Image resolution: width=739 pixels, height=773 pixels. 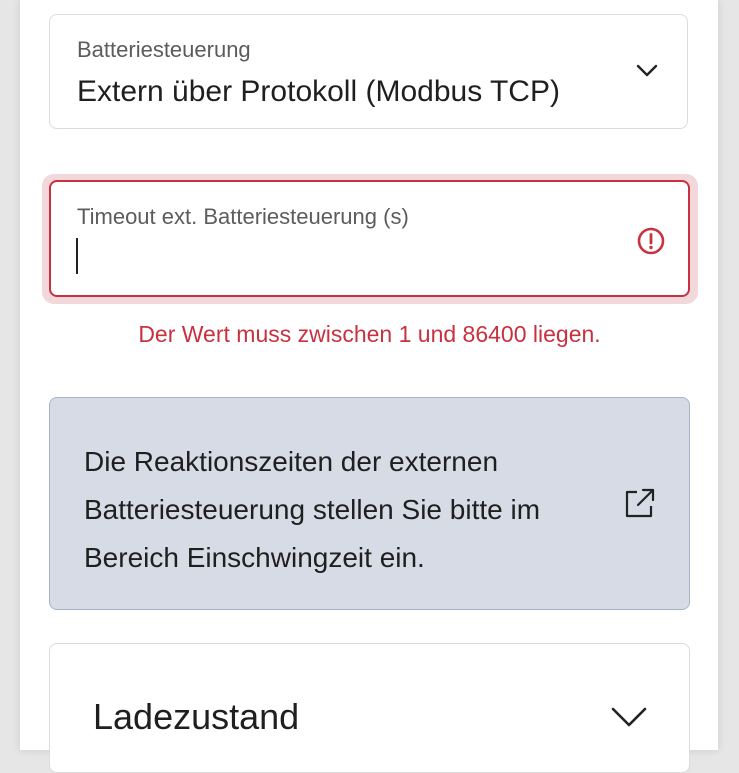 I want to click on error-icon, so click(x=651, y=241).